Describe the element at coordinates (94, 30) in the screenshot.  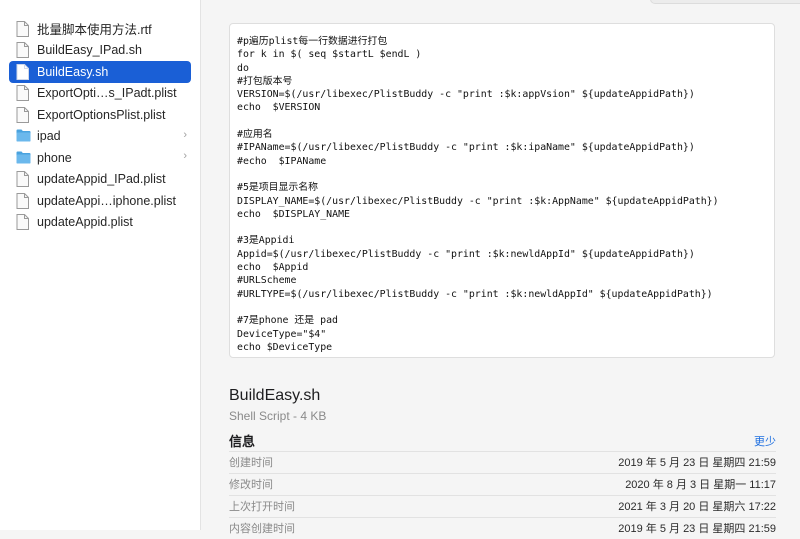
I see `file-item-label: 批量脚本使用方法.rtf` at that location.